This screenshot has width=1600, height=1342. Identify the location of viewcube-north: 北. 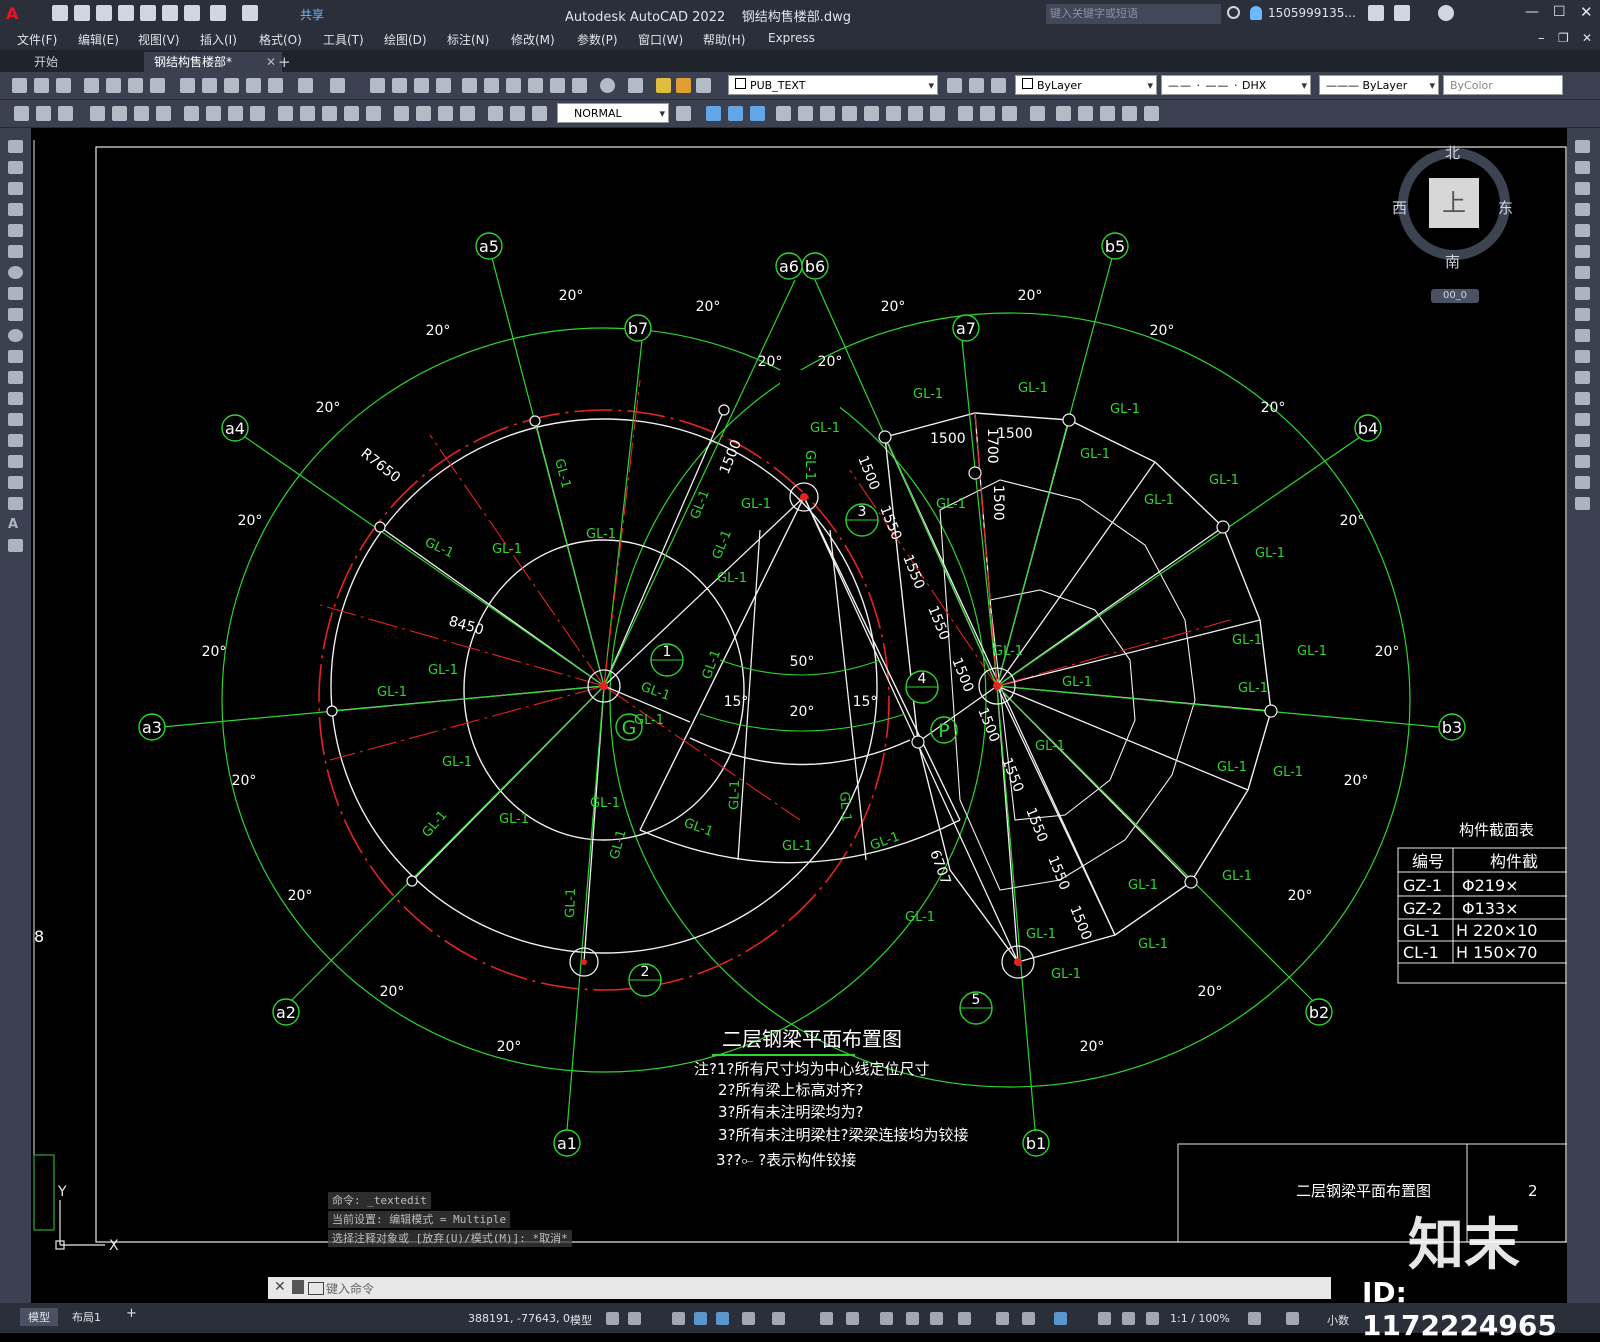
(1452, 152).